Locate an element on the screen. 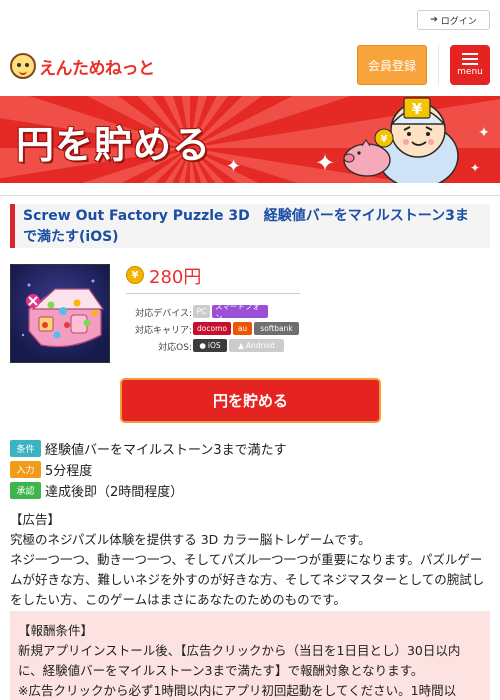 Image resolution: width=500 pixels, height=700 pixels. mascot-face-icon is located at coordinates (23, 66).